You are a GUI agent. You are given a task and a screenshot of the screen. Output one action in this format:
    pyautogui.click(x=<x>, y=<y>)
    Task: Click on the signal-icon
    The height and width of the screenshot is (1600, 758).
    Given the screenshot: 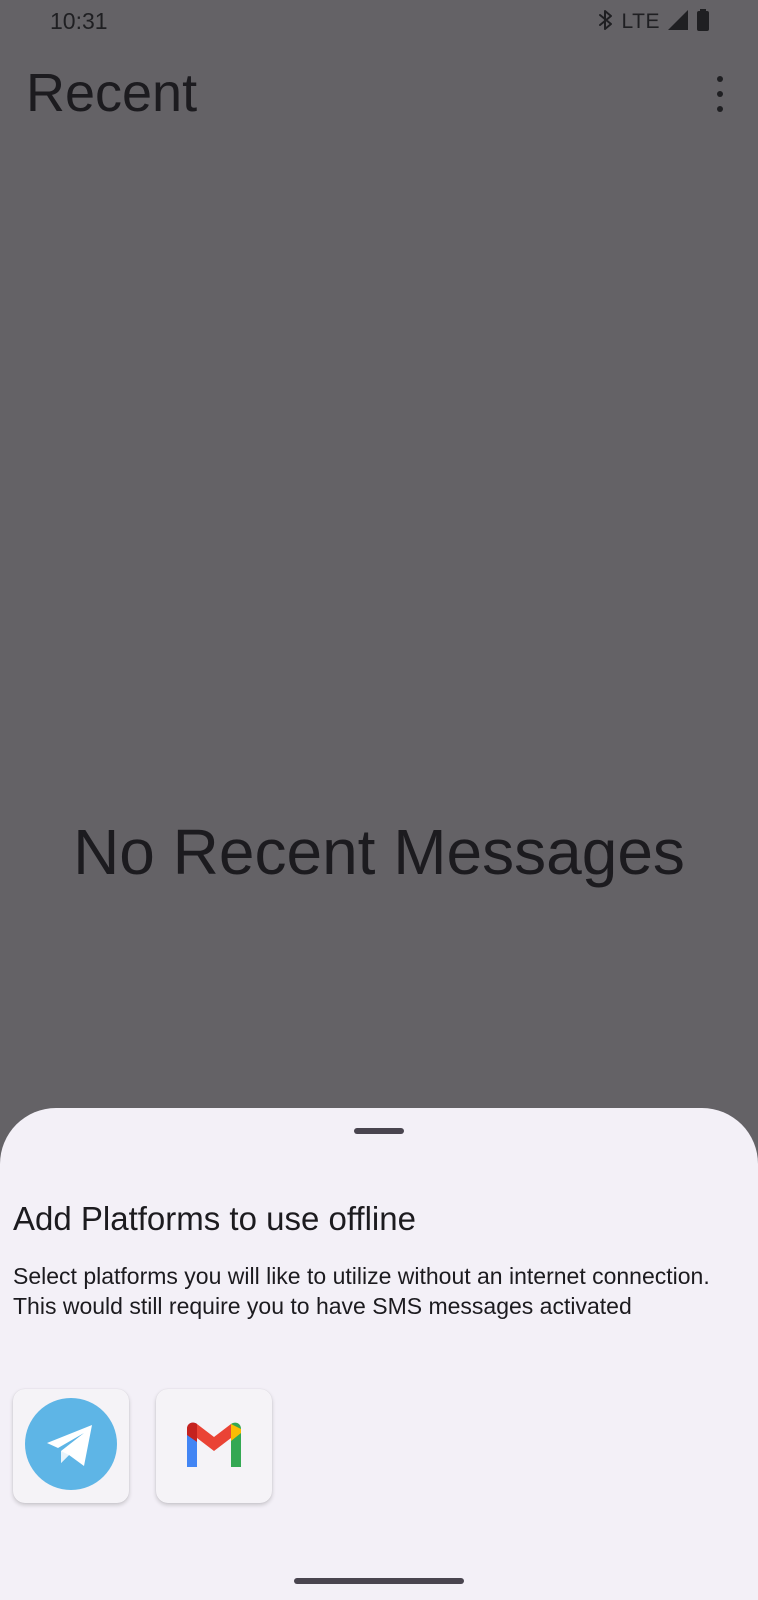 What is the action you would take?
    pyautogui.click(x=678, y=22)
    